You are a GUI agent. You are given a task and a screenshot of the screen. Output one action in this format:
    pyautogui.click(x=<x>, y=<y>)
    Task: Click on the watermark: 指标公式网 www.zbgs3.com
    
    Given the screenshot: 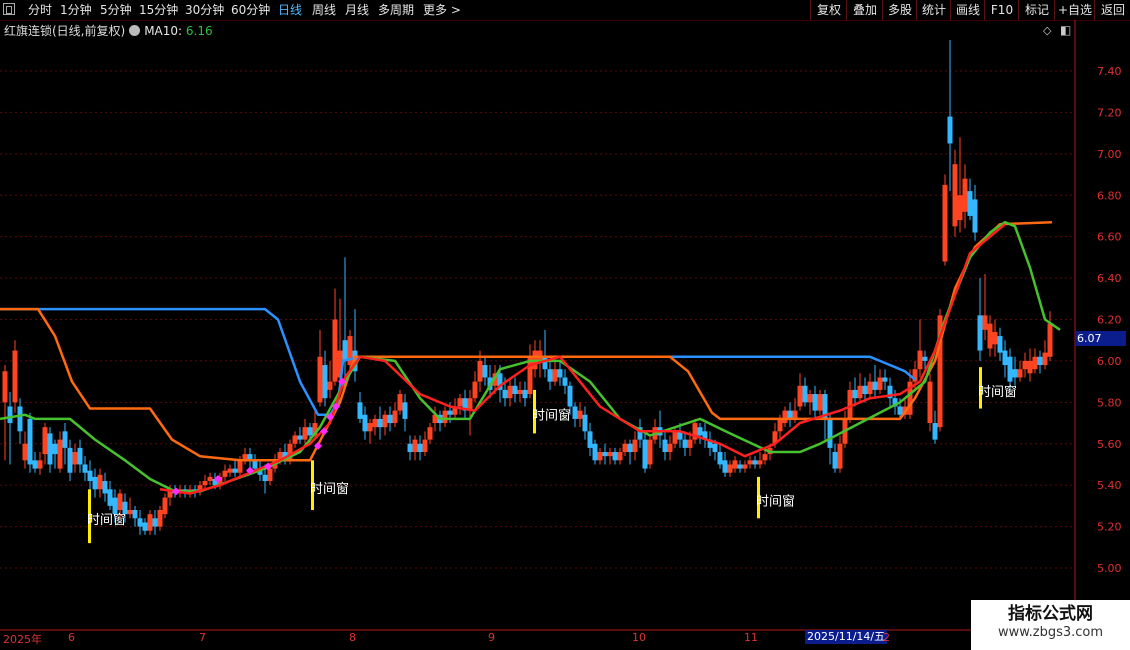 What is the action you would take?
    pyautogui.click(x=1050, y=625)
    